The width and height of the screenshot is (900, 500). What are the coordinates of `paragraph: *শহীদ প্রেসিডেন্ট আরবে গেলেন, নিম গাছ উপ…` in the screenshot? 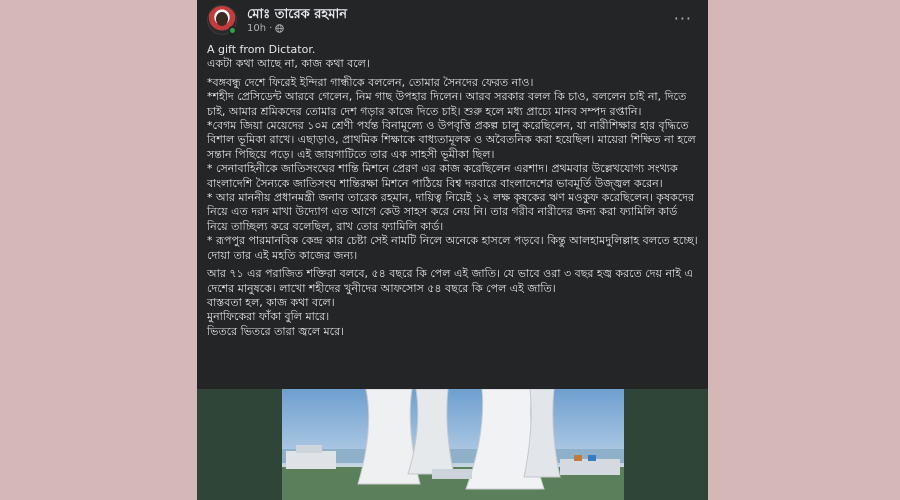 It's located at (447, 104).